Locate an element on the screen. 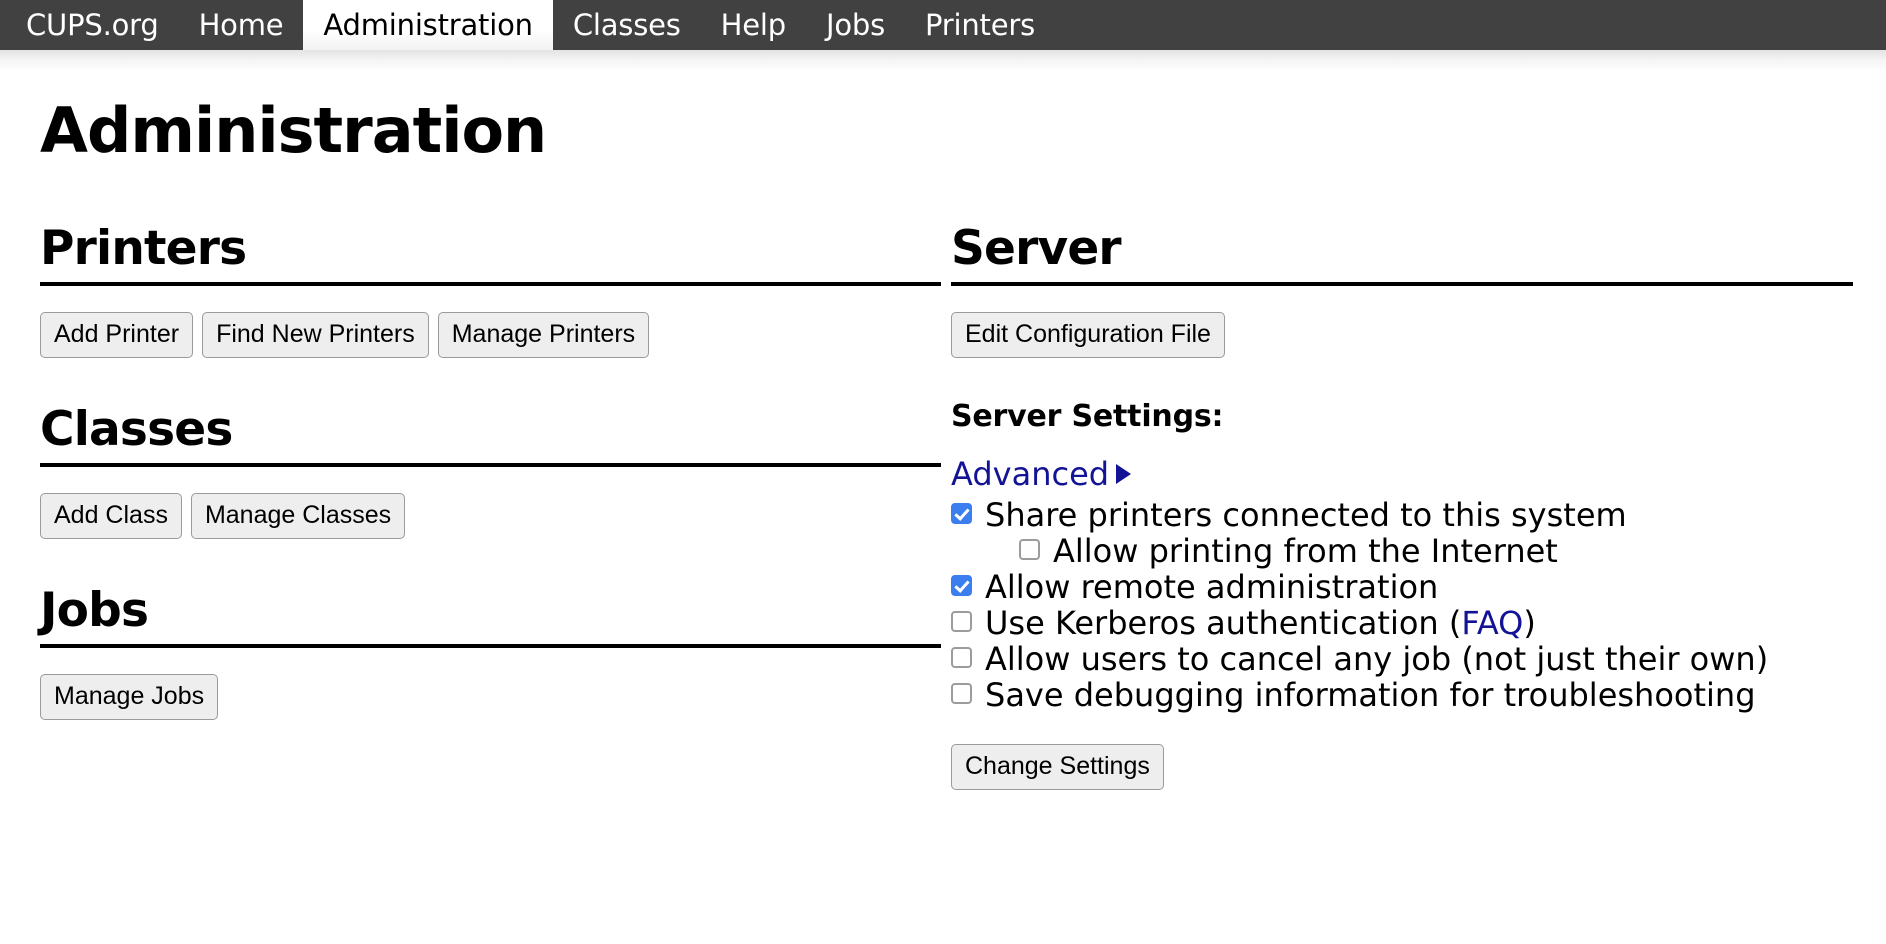 Image resolution: width=1886 pixels, height=944 pixels. nav-cups-org: CUPS.org is located at coordinates (92, 25).